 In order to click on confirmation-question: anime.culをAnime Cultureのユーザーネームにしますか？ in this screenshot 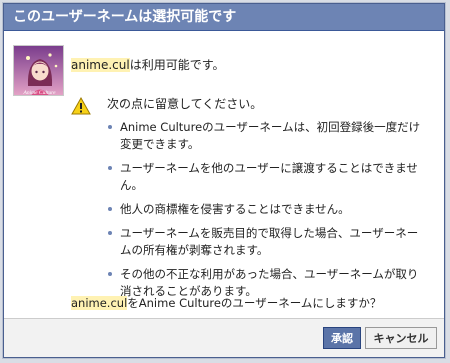, I will do `click(226, 303)`.